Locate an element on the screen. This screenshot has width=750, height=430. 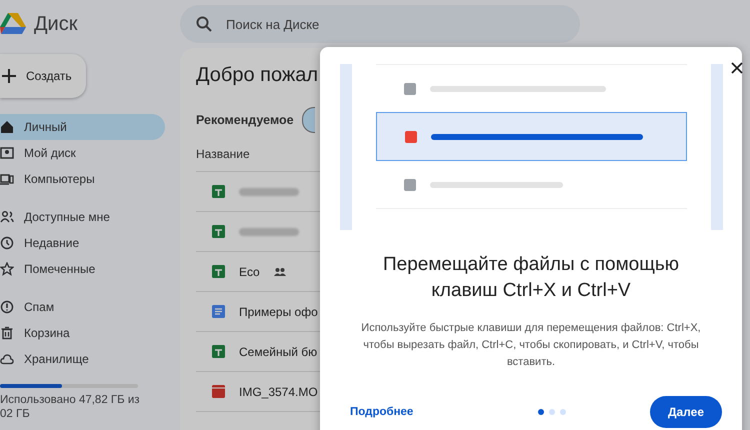
search-icon is located at coordinates (204, 24).